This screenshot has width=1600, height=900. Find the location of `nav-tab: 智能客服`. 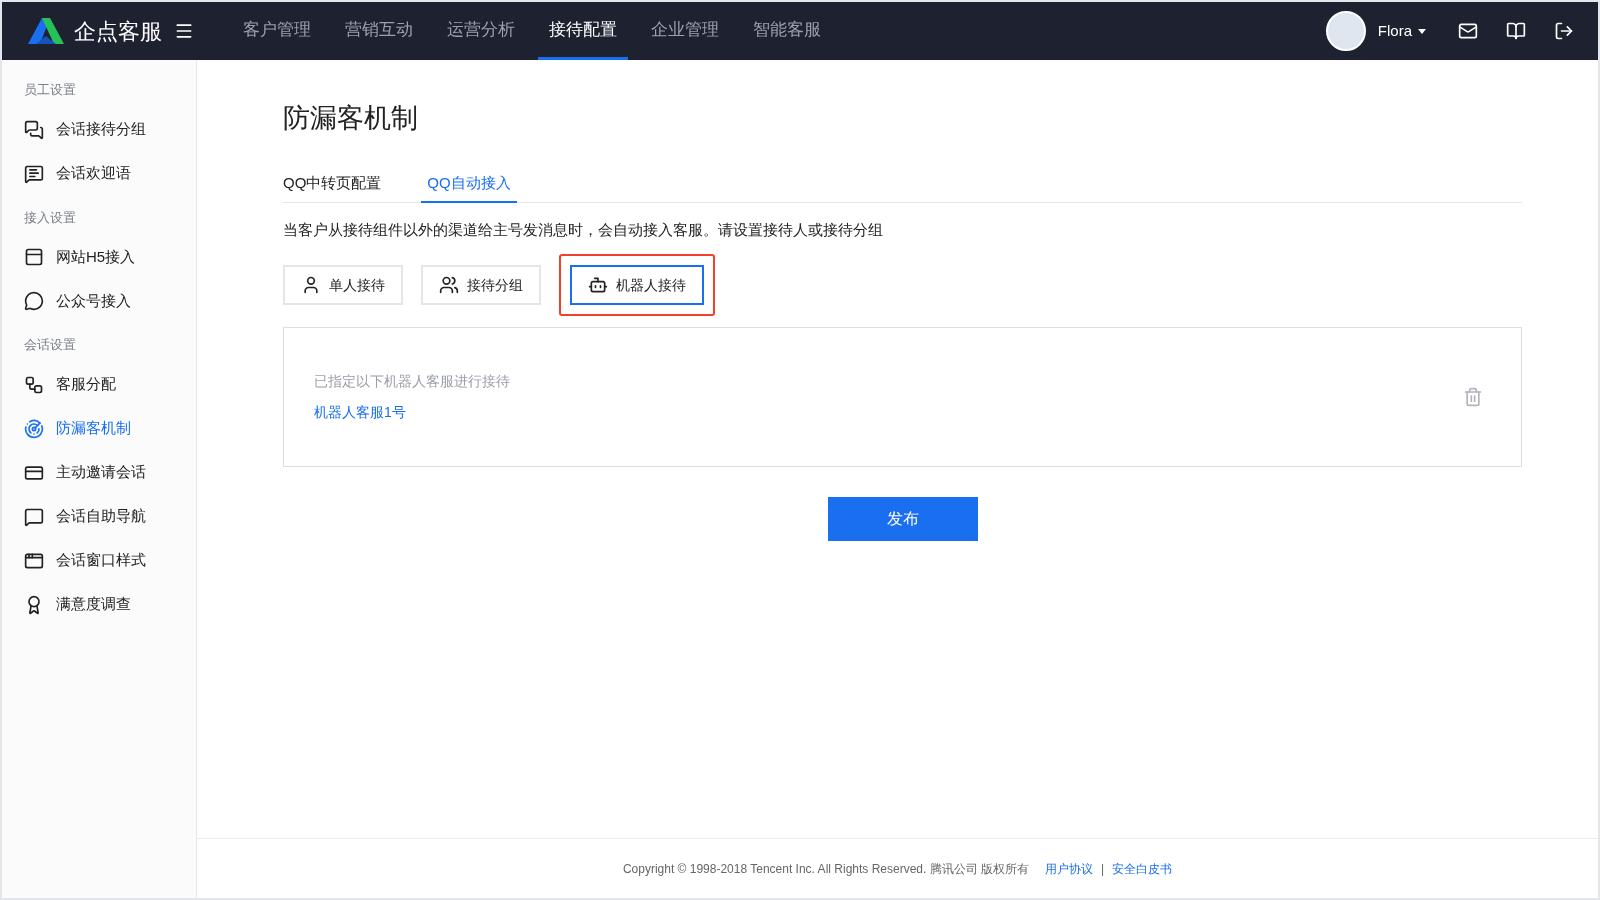

nav-tab: 智能客服 is located at coordinates (787, 31).